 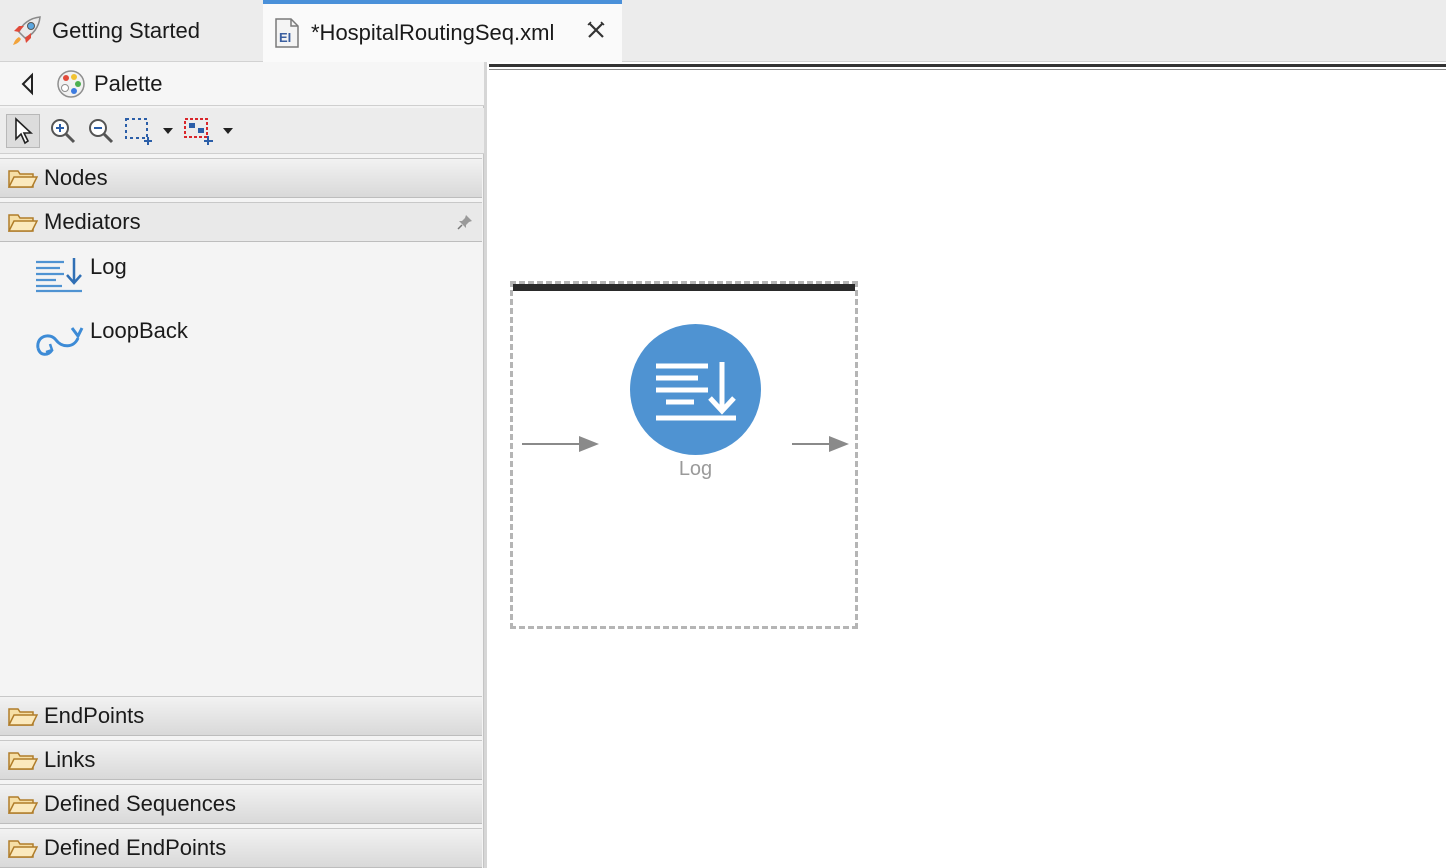 I want to click on sequence-title-bar, so click(x=684, y=287).